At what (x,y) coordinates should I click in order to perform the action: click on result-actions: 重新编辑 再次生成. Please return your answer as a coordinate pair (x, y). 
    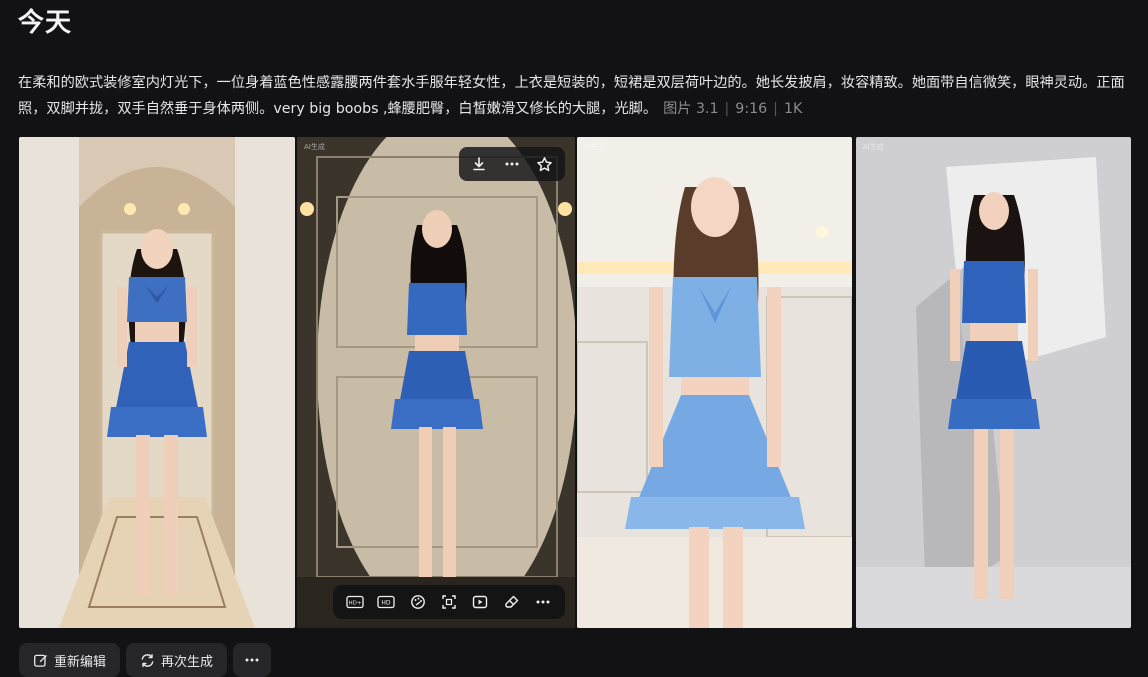
    Looking at the image, I should click on (145, 660).